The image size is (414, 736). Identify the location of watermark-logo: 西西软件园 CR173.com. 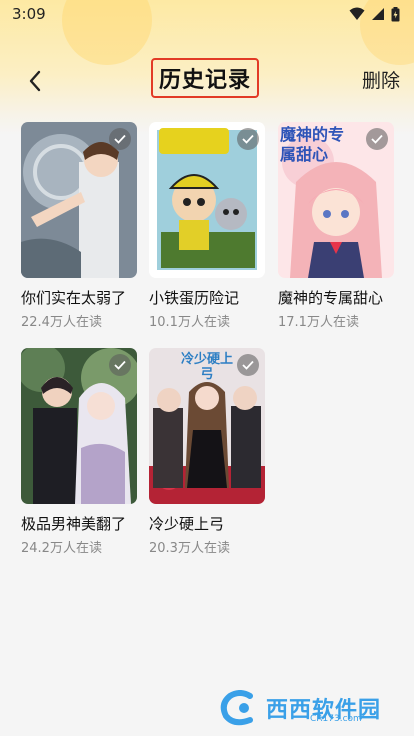
(306, 708).